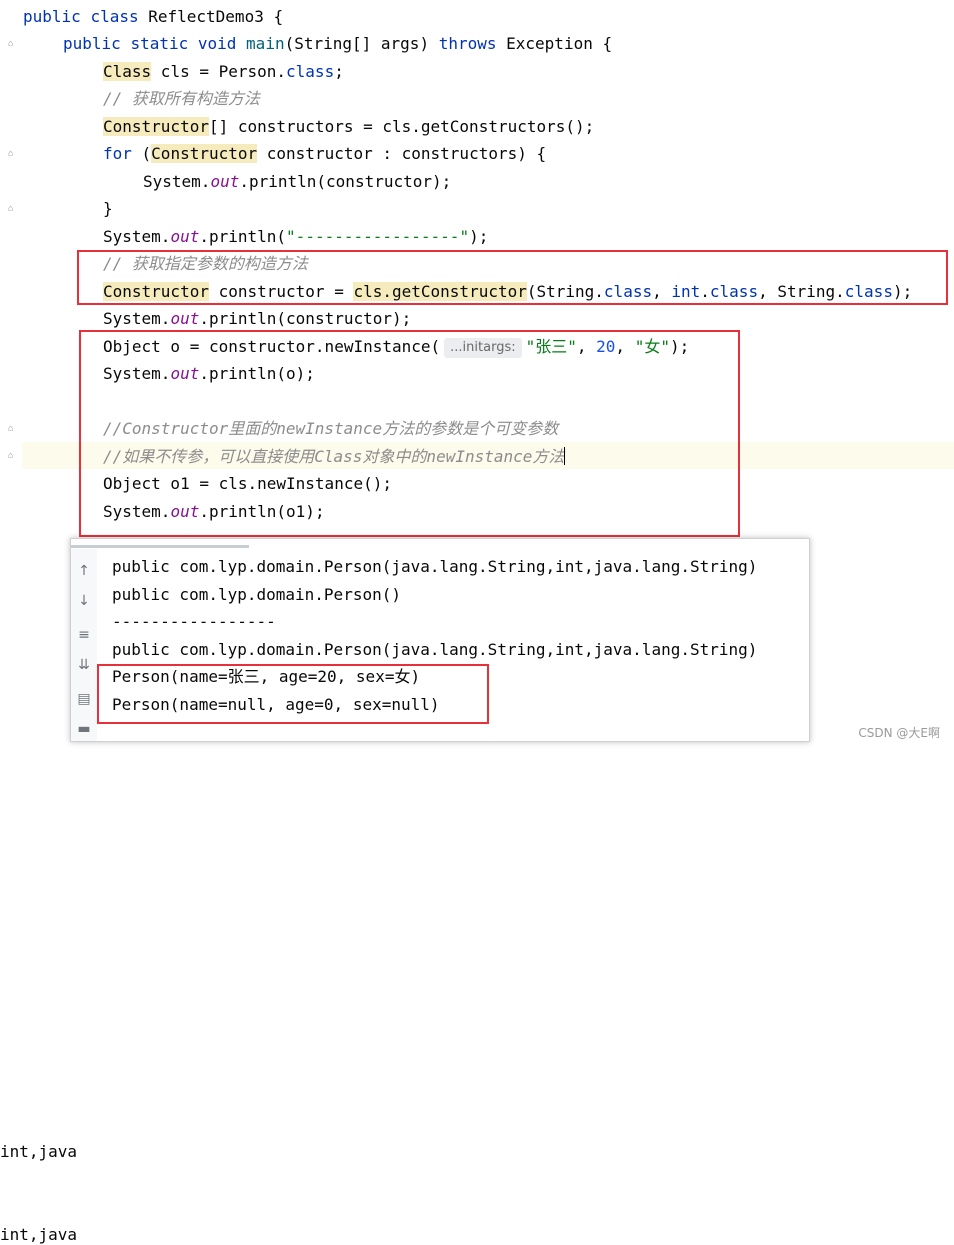  What do you see at coordinates (223, 71) in the screenshot?
I see `code-line: Class cls = Person.class;` at bounding box center [223, 71].